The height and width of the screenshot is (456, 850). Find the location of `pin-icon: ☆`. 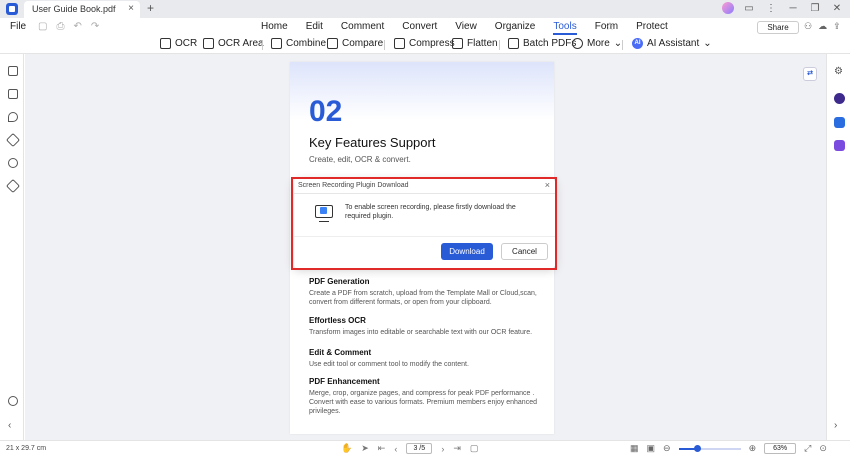

pin-icon: ☆ is located at coordinates (610, 26).